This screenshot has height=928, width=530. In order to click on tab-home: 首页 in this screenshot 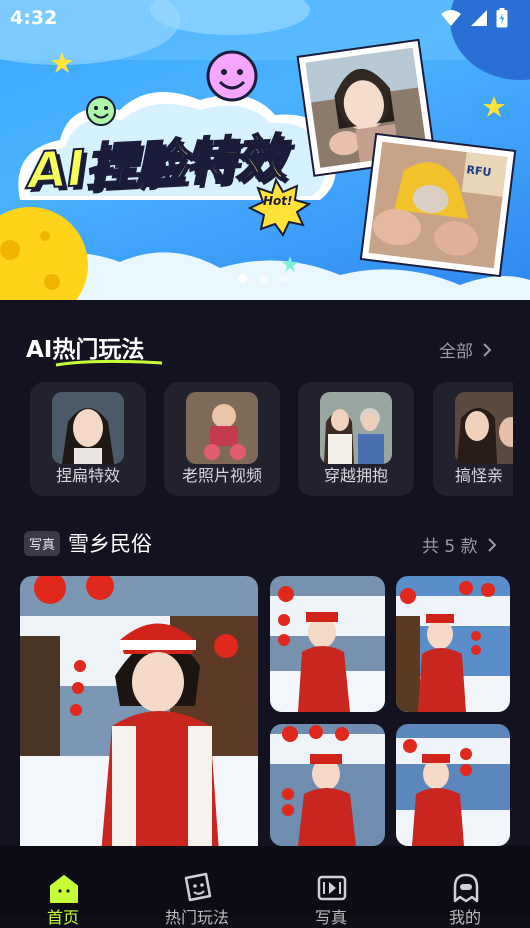, I will do `click(63, 886)`.